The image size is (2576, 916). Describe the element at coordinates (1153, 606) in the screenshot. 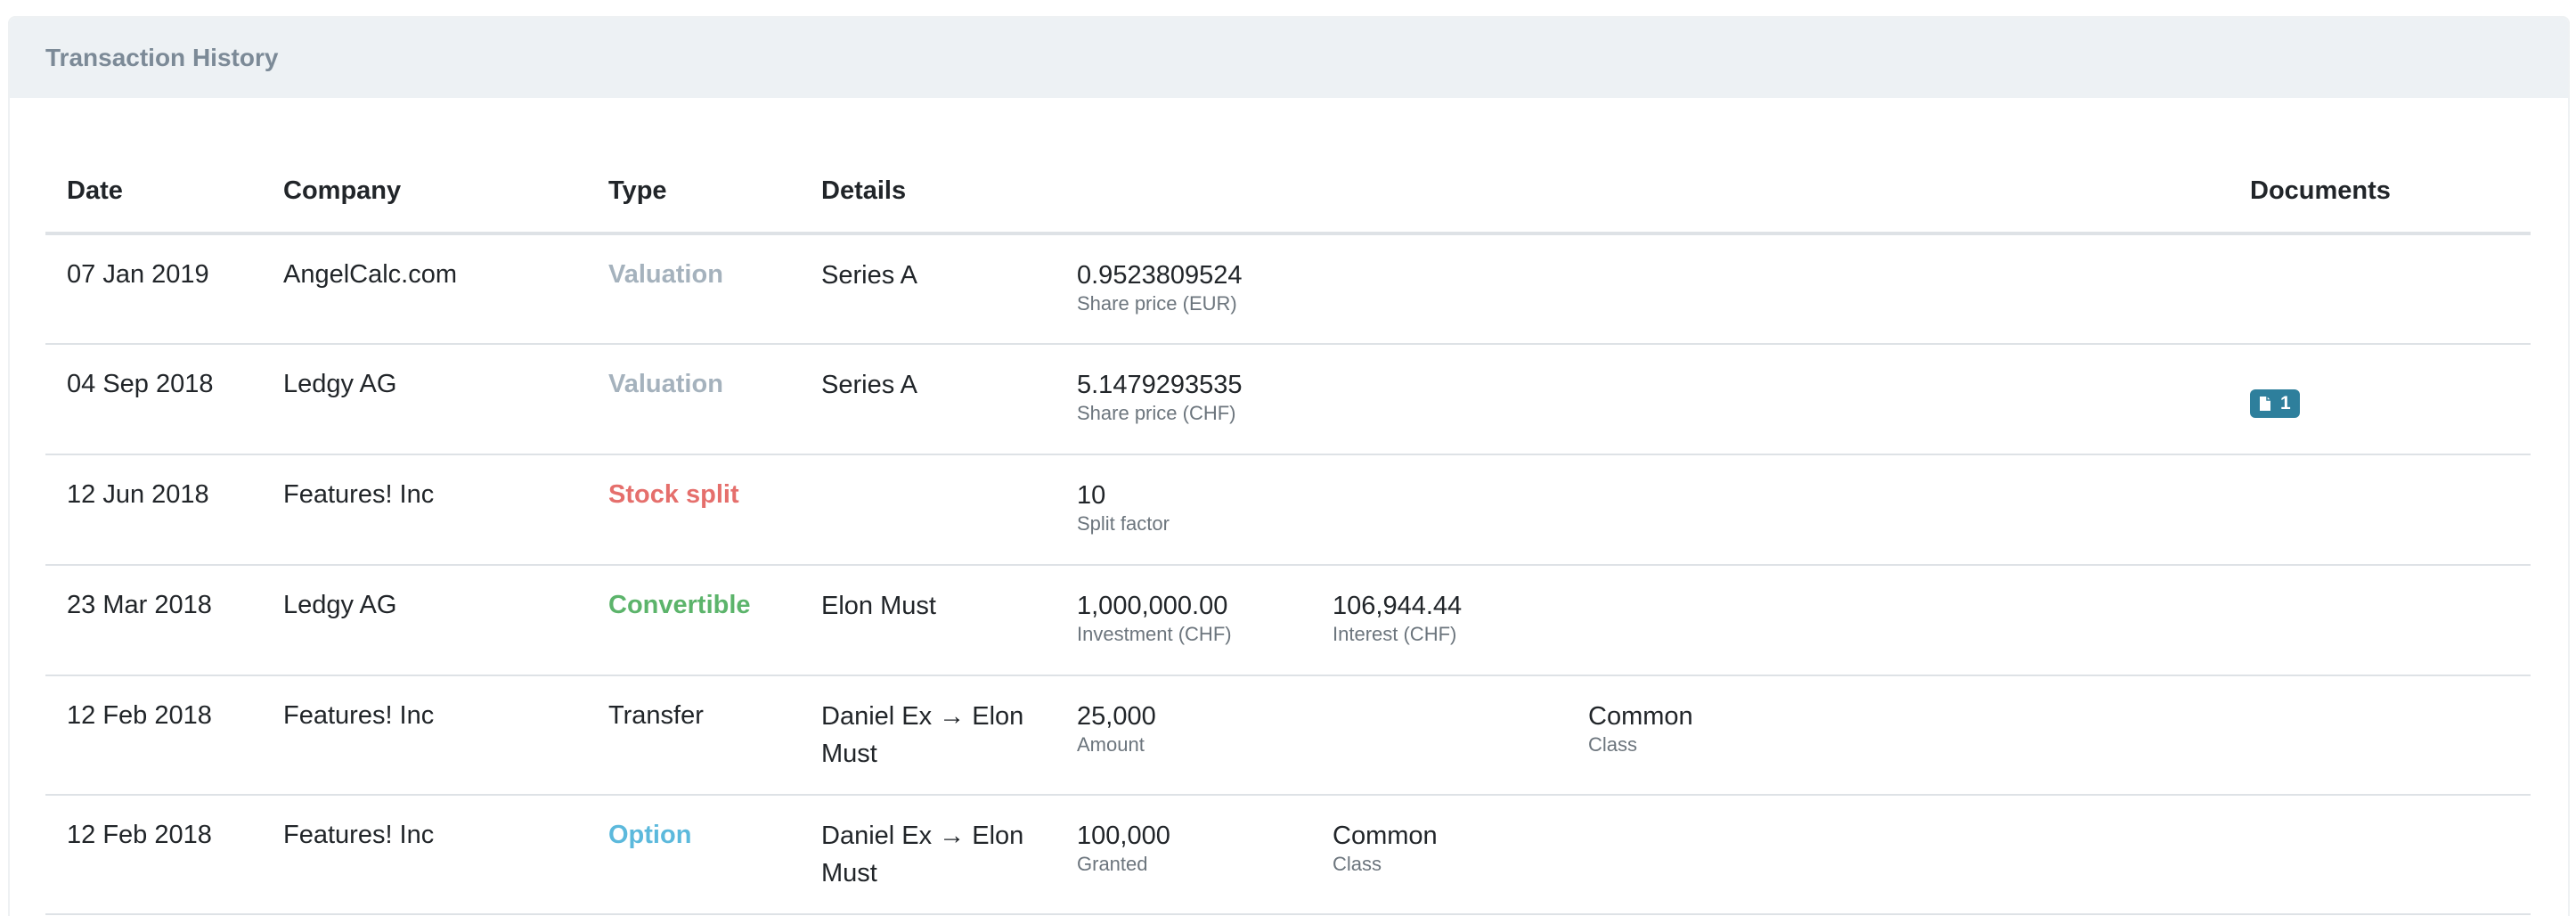

I see `value: 1,000,000.00` at that location.